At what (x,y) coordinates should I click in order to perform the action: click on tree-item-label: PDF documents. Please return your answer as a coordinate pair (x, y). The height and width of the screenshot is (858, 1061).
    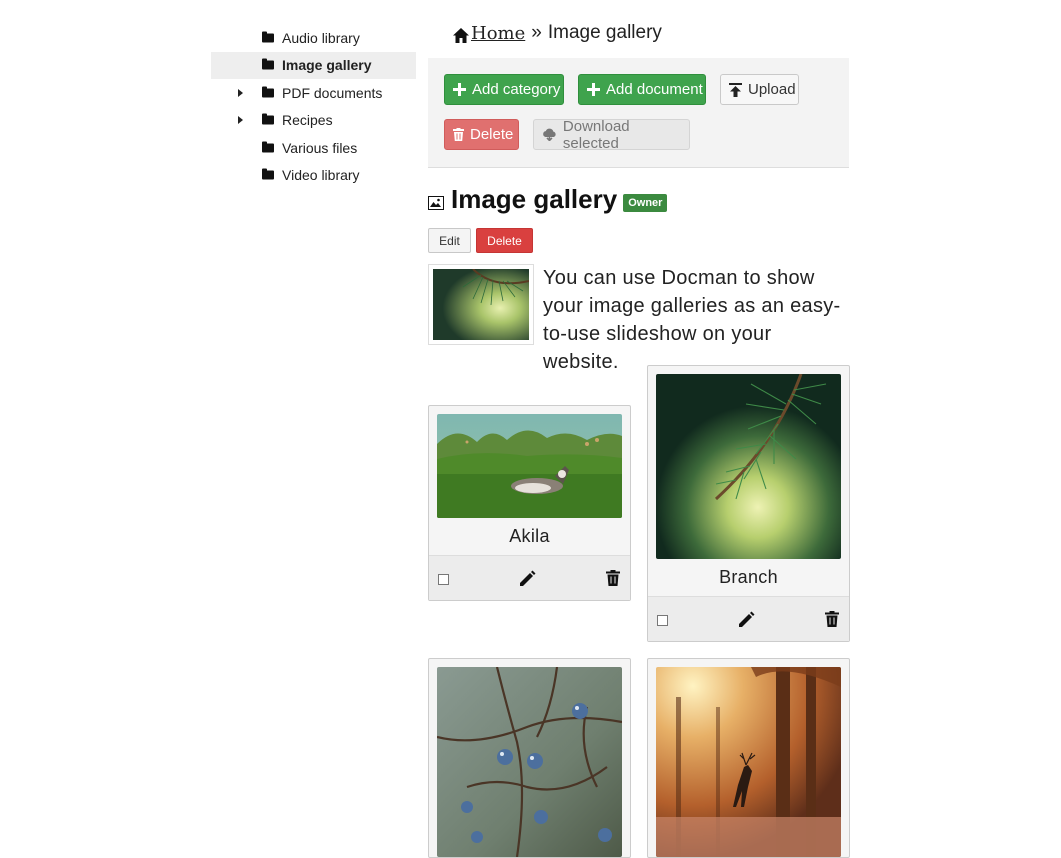
    Looking at the image, I should click on (332, 92).